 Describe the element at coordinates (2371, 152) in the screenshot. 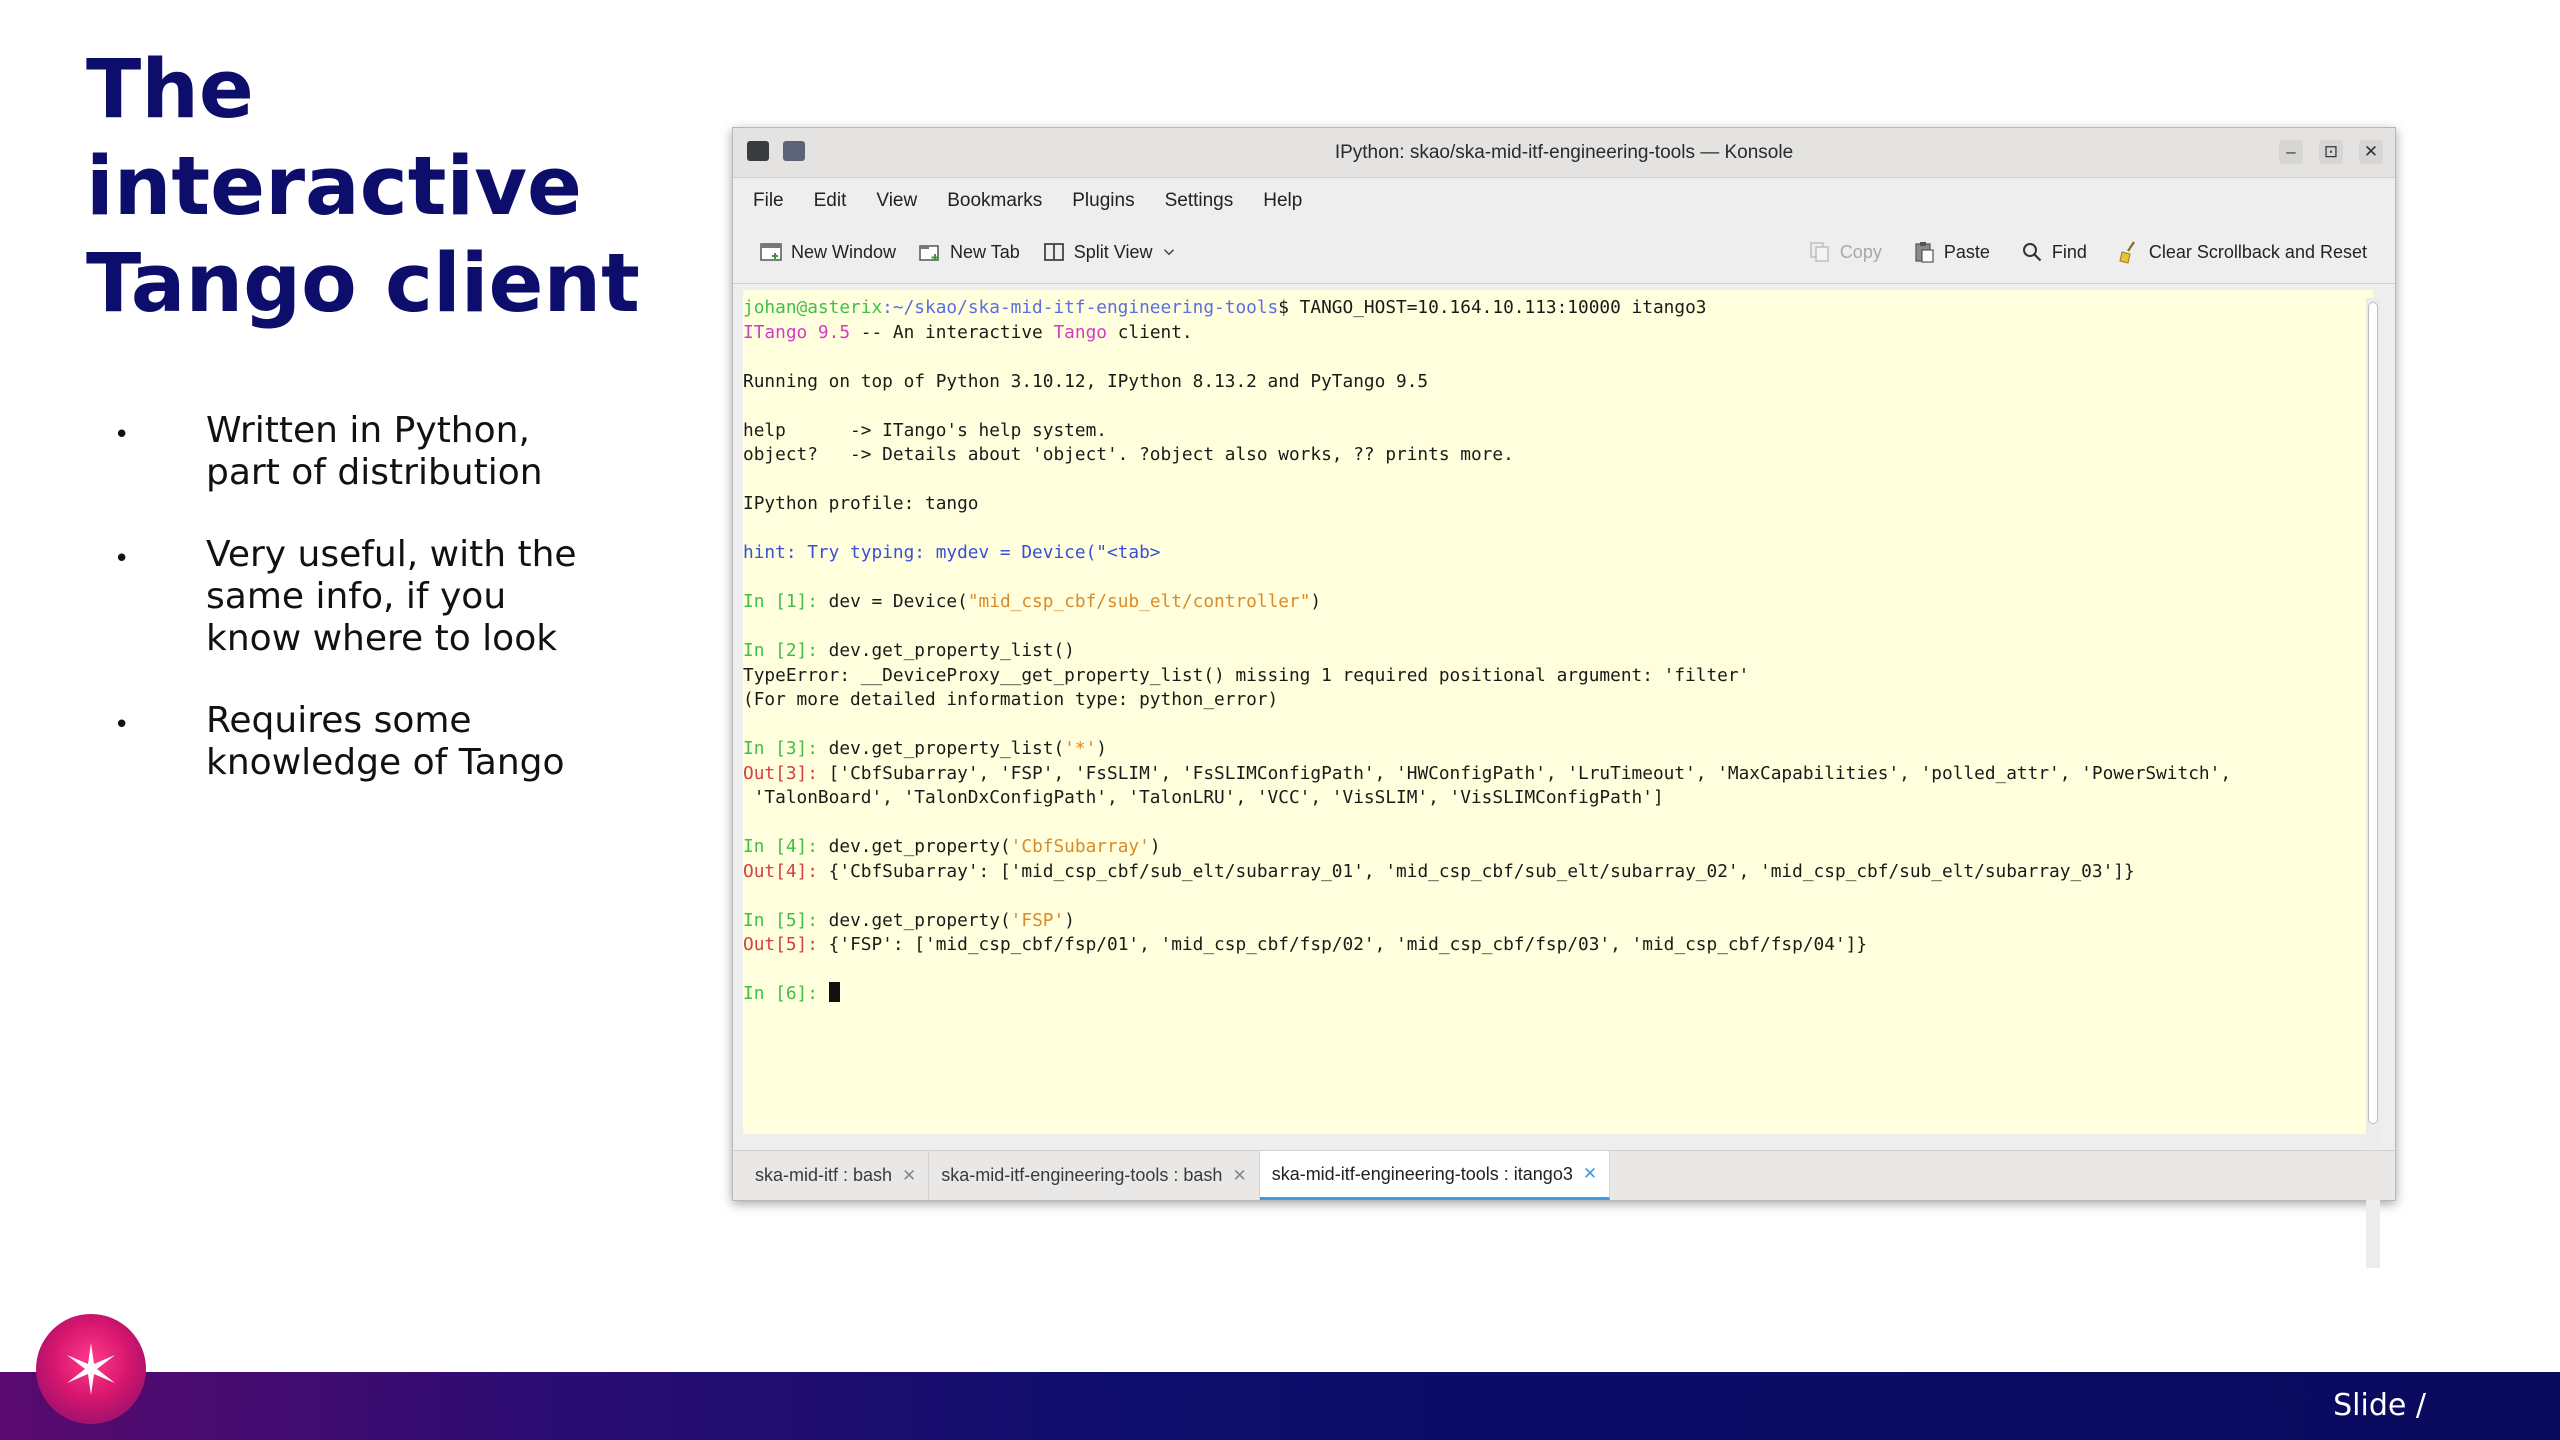

I see `close-button: ✕` at that location.